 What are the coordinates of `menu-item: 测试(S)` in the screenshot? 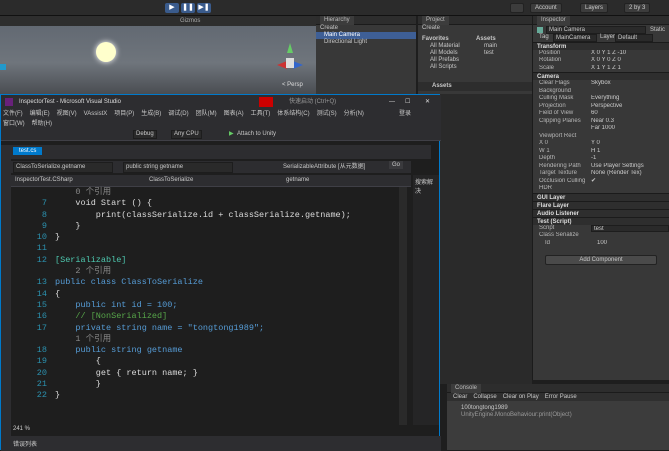 It's located at (327, 114).